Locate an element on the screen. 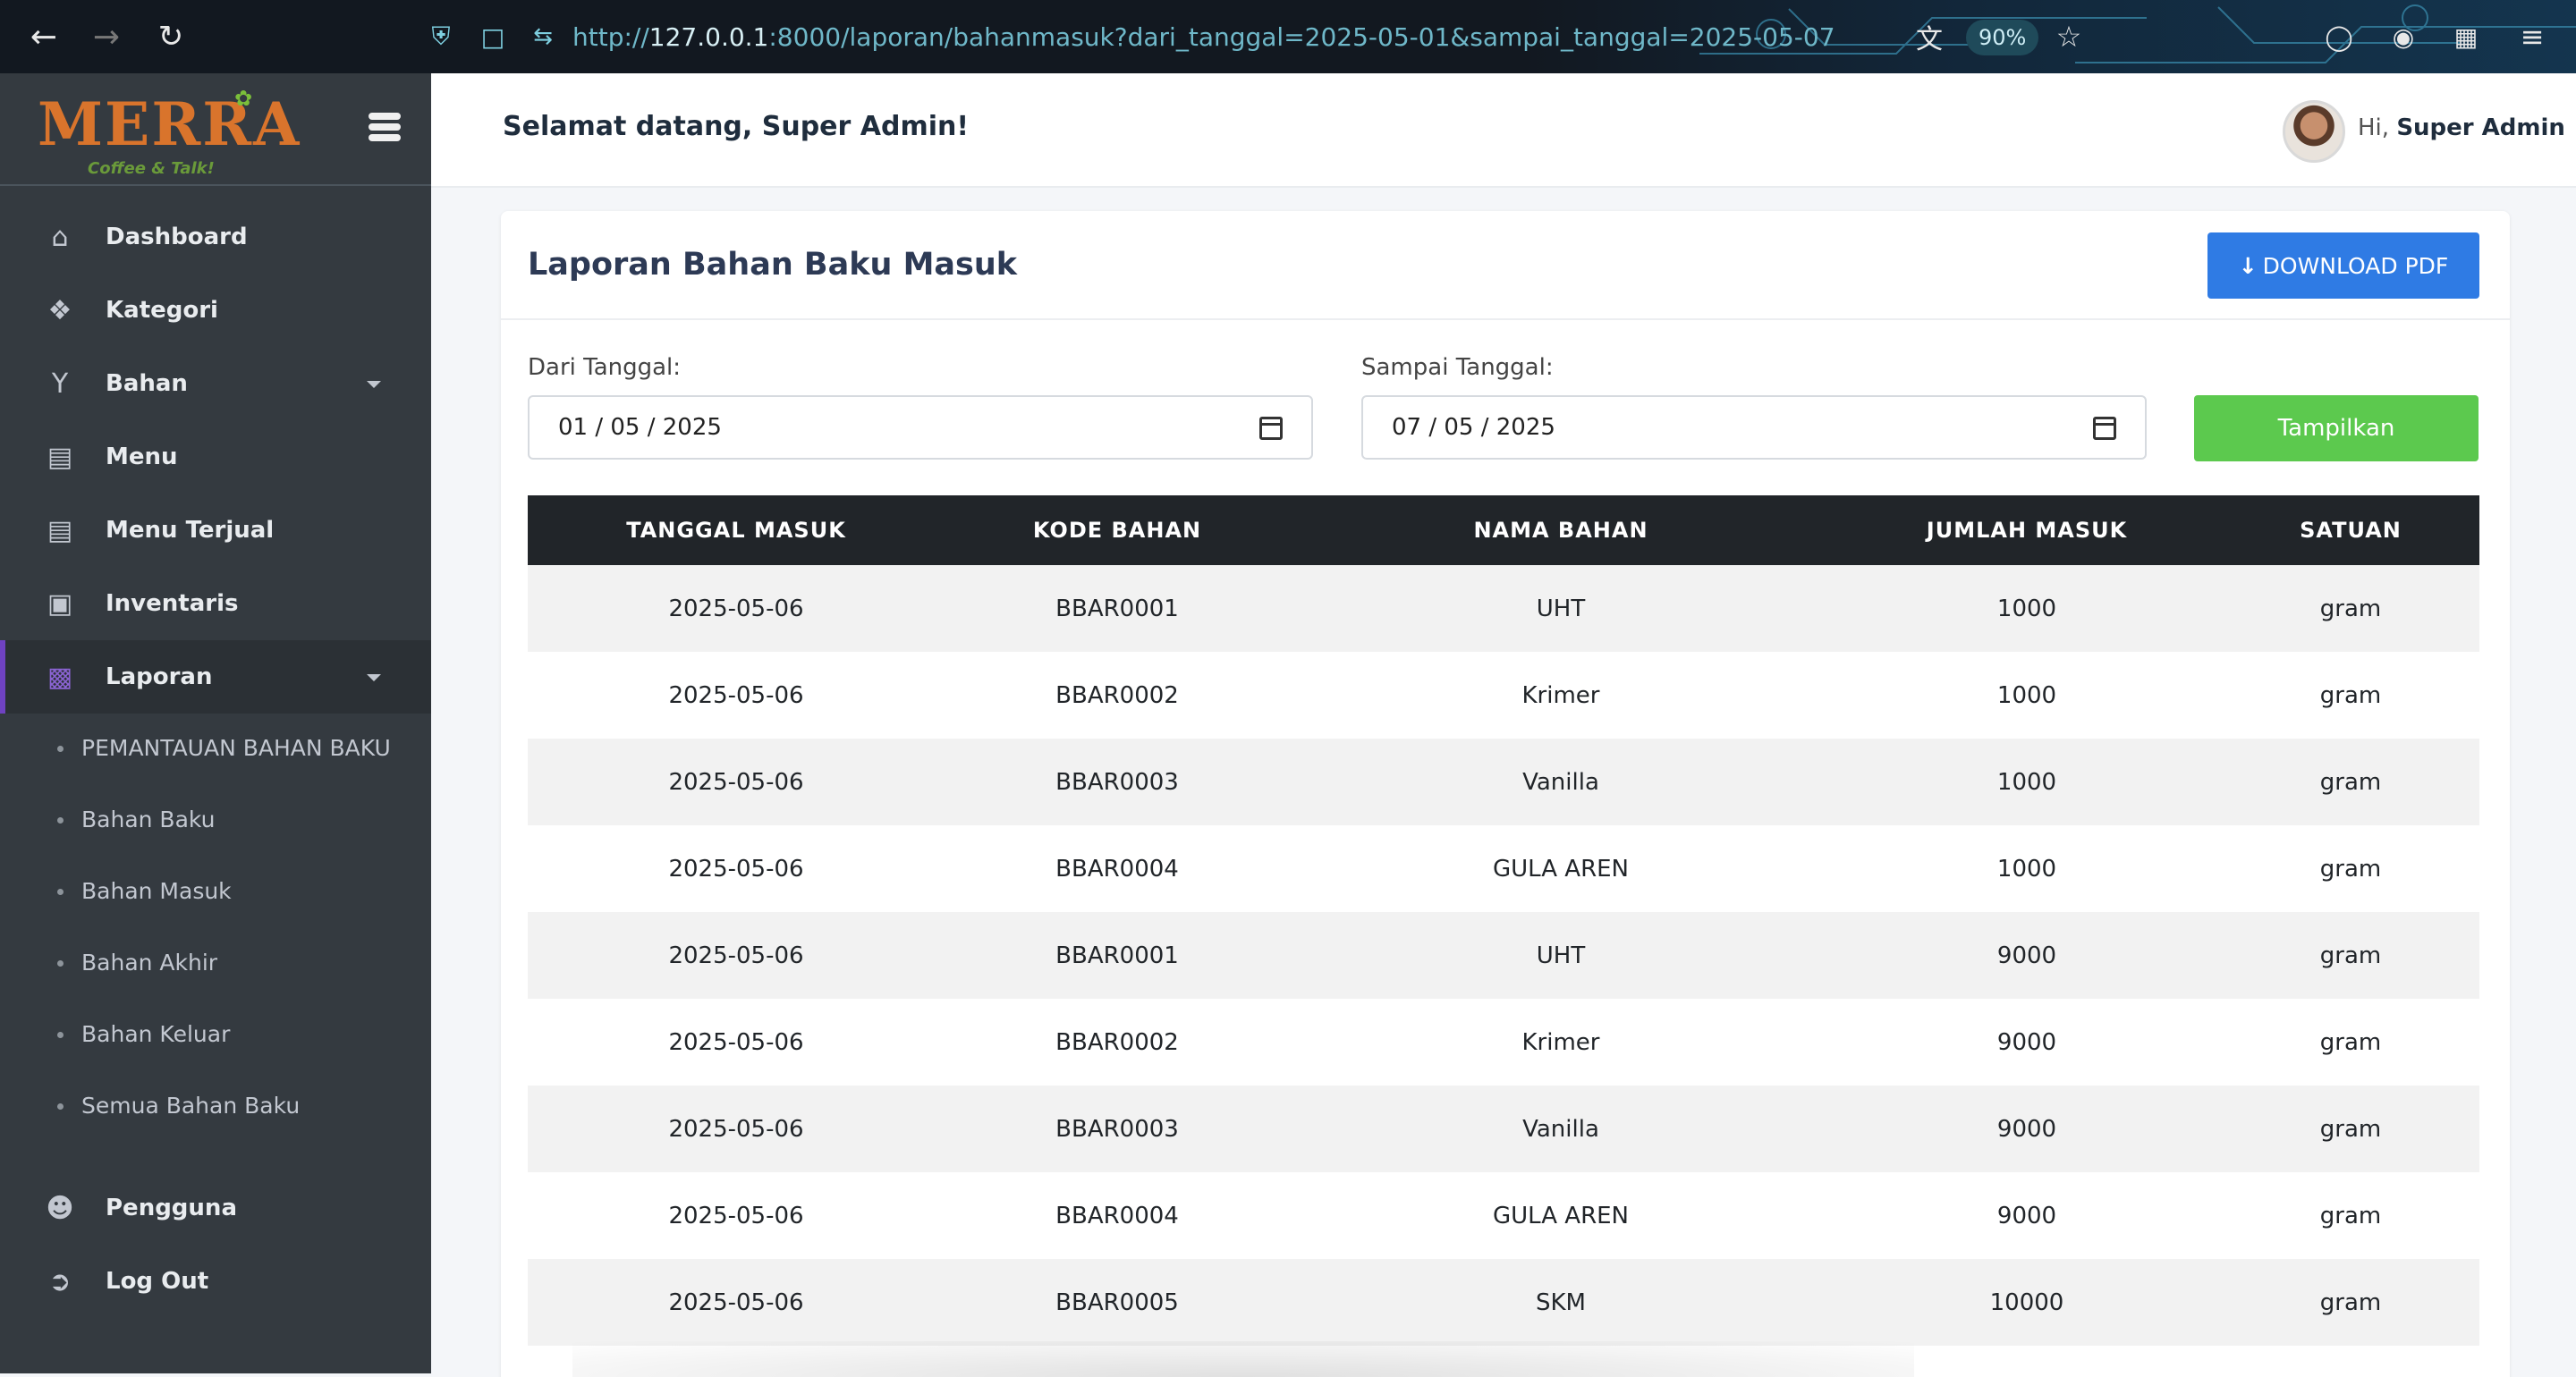  zoom-level: 90% is located at coordinates (2002, 37).